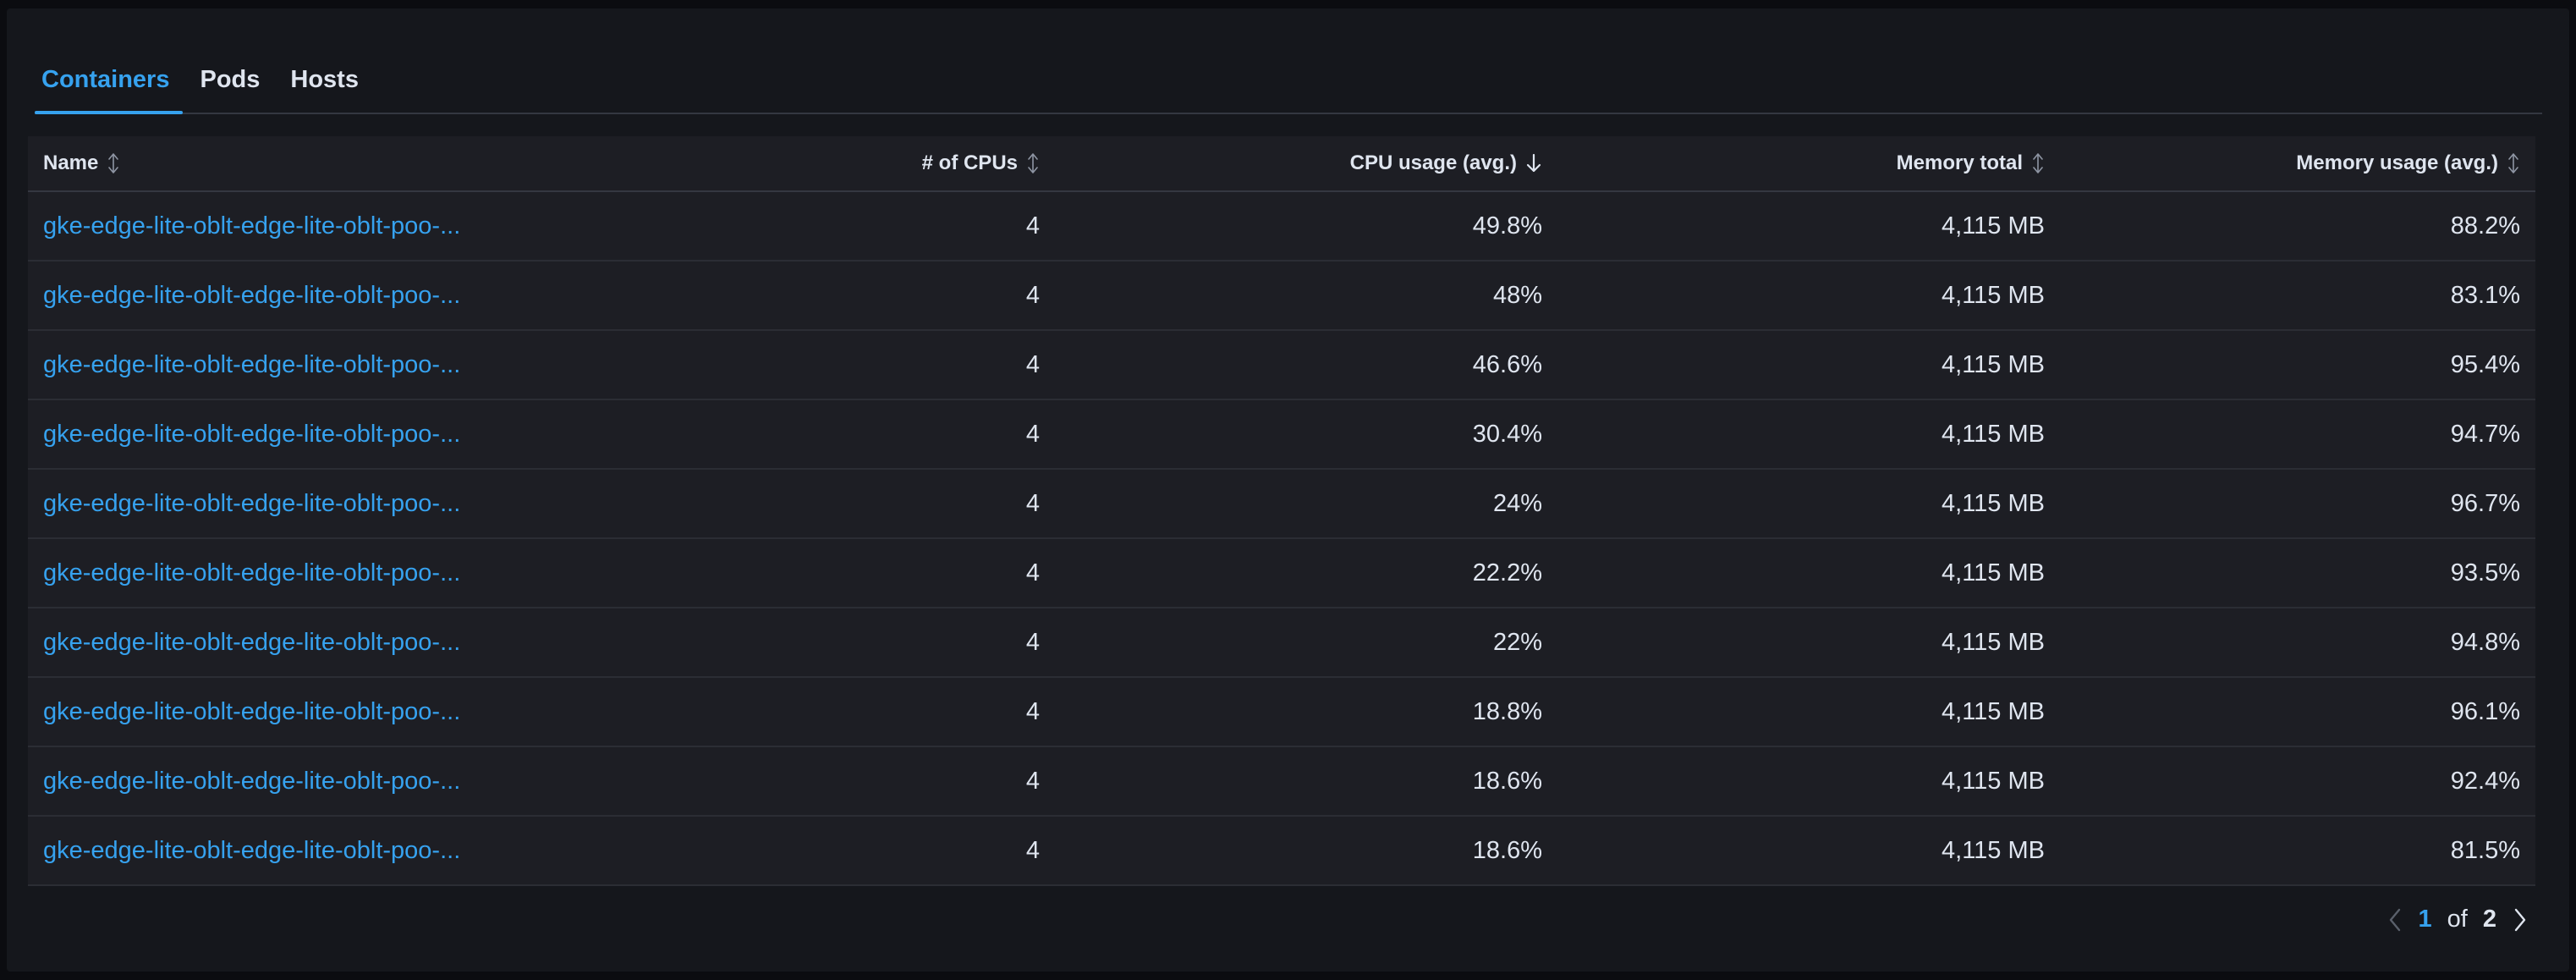  I want to click on column-header-memory-total: Memory total, so click(1808, 163).